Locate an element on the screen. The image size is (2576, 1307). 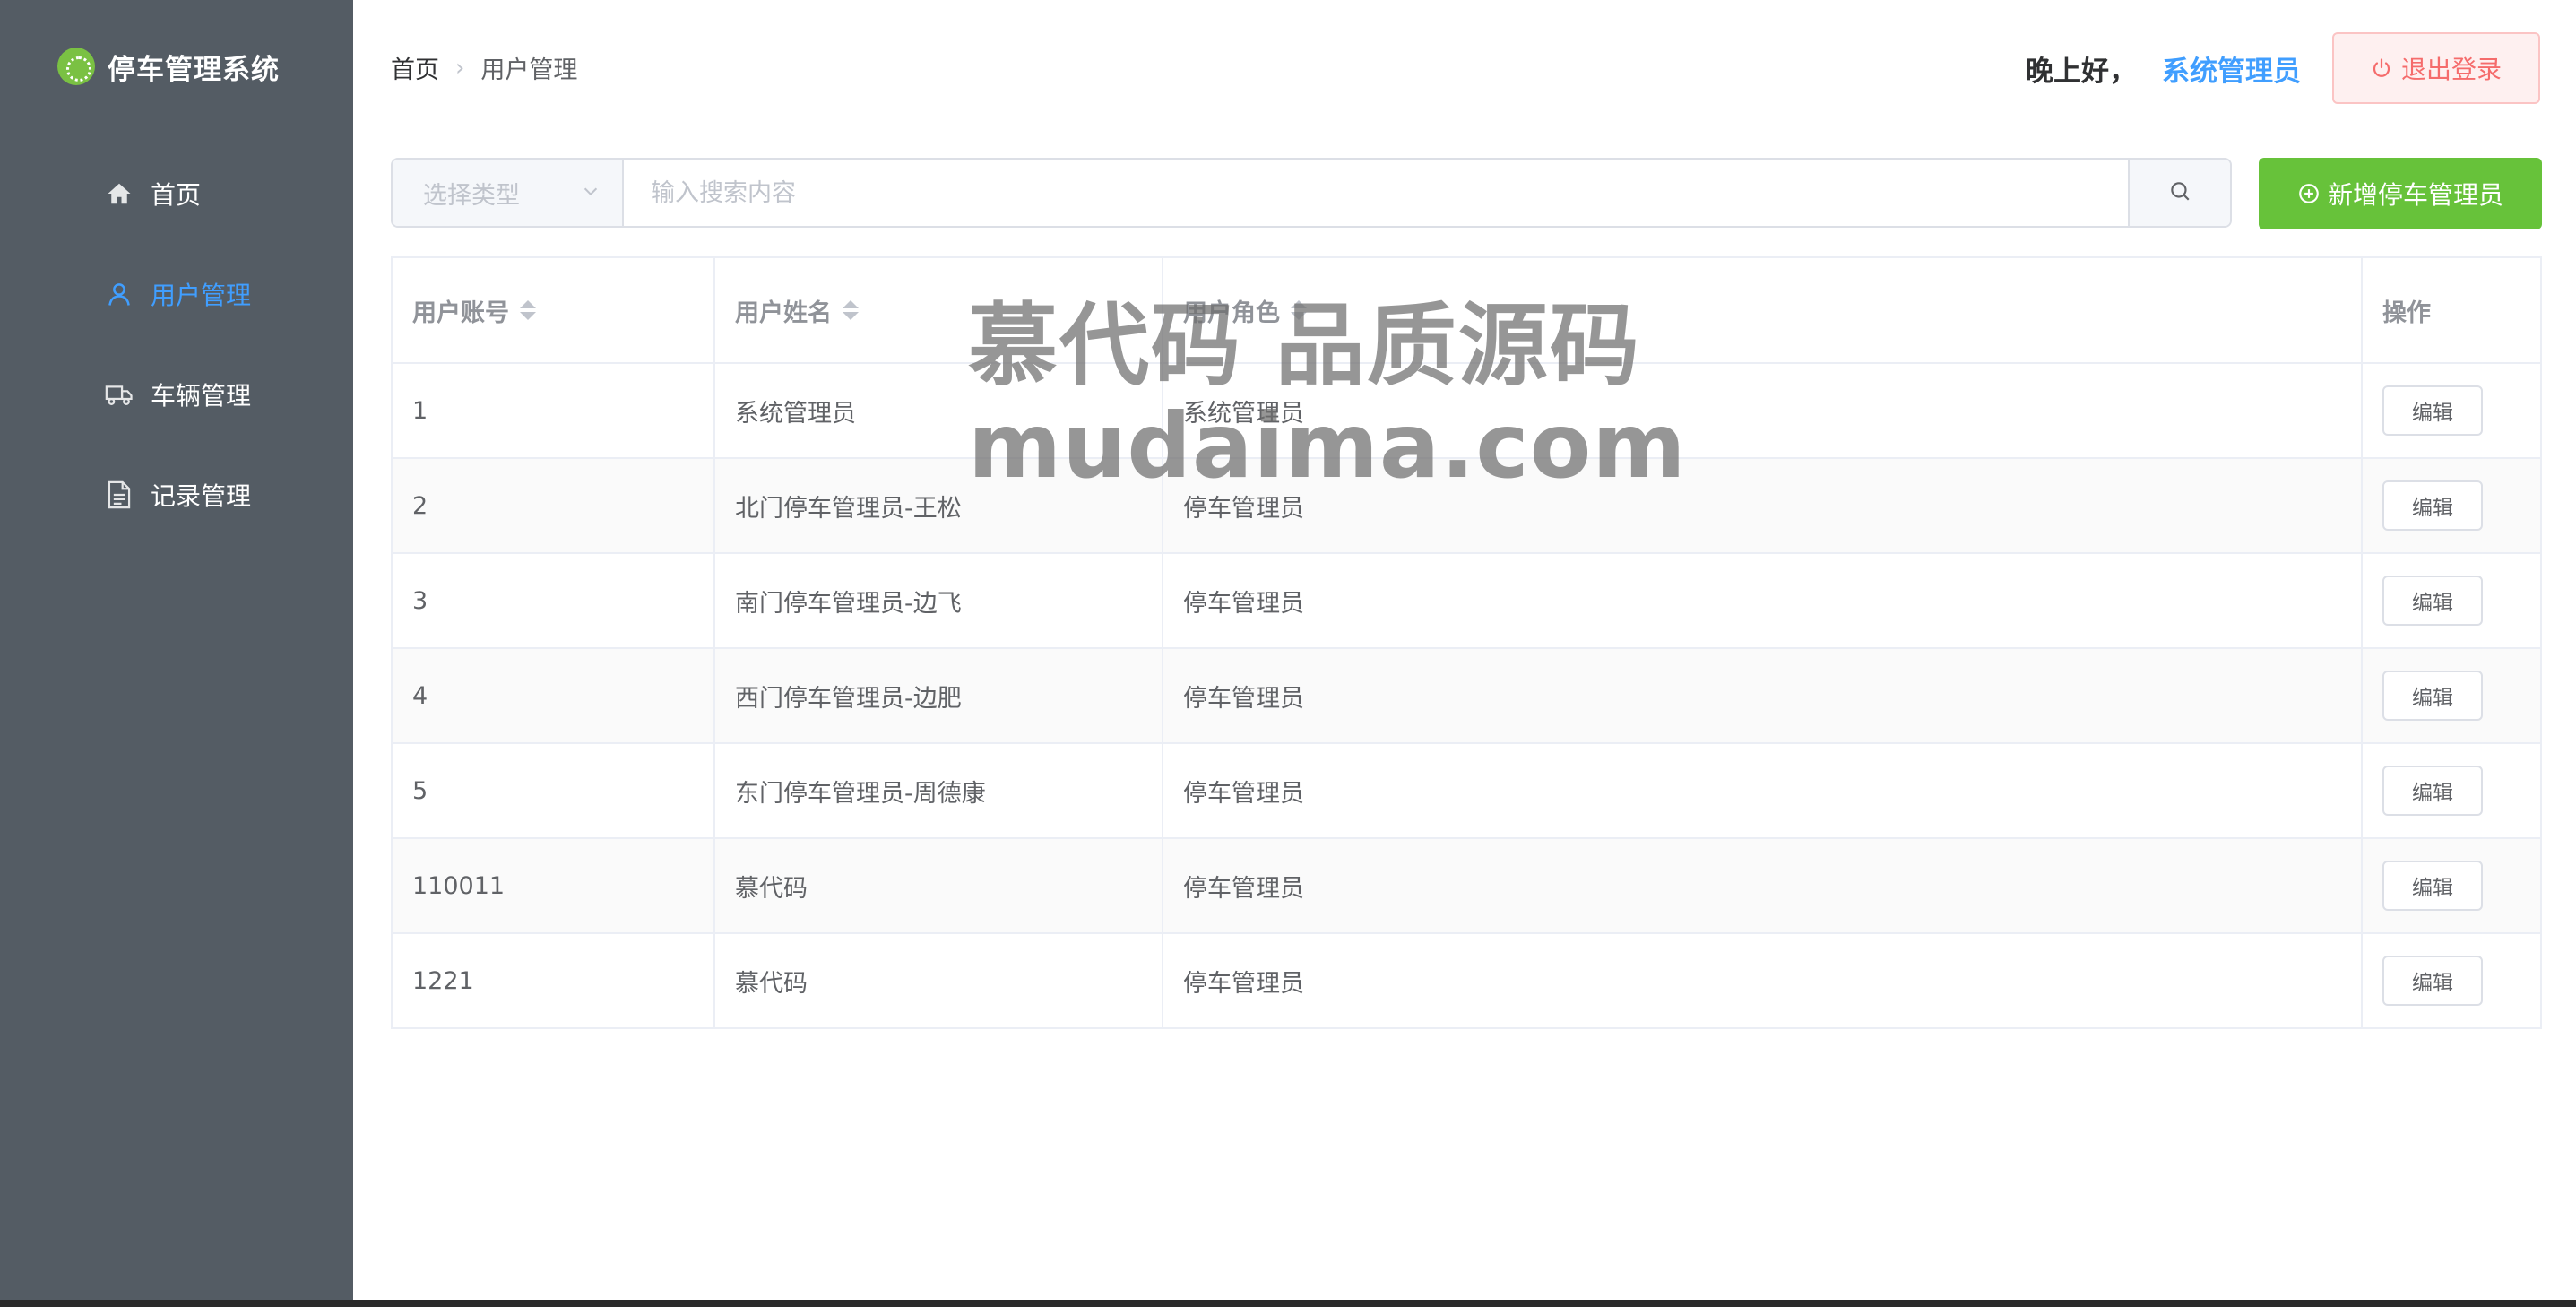
logout-button: 退出登录 is located at coordinates (2436, 68).